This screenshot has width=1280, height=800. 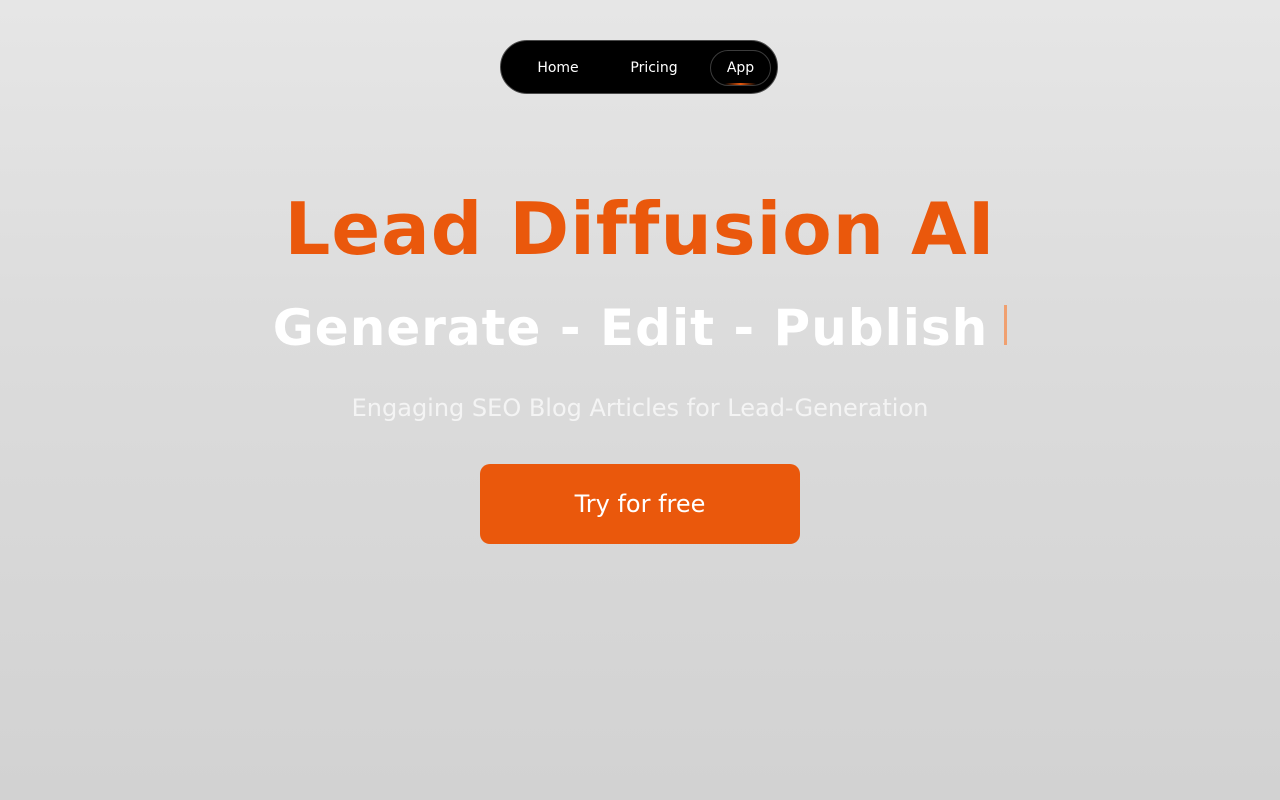 I want to click on try-for-free-button: Try for free, so click(x=640, y=504).